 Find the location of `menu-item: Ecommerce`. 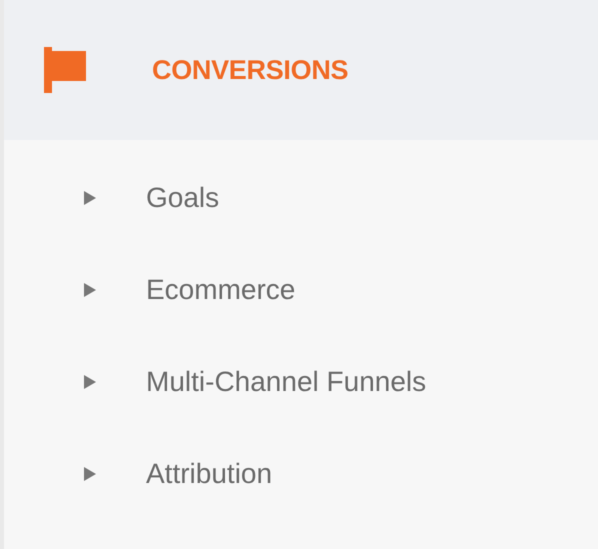

menu-item: Ecommerce is located at coordinates (221, 290).